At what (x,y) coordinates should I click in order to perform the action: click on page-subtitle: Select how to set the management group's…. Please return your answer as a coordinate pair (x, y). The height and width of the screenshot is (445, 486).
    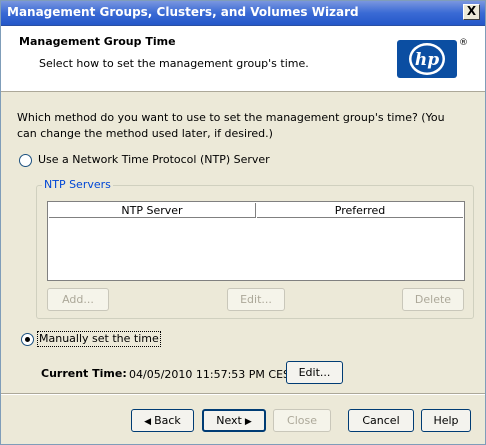
    Looking at the image, I should click on (174, 63).